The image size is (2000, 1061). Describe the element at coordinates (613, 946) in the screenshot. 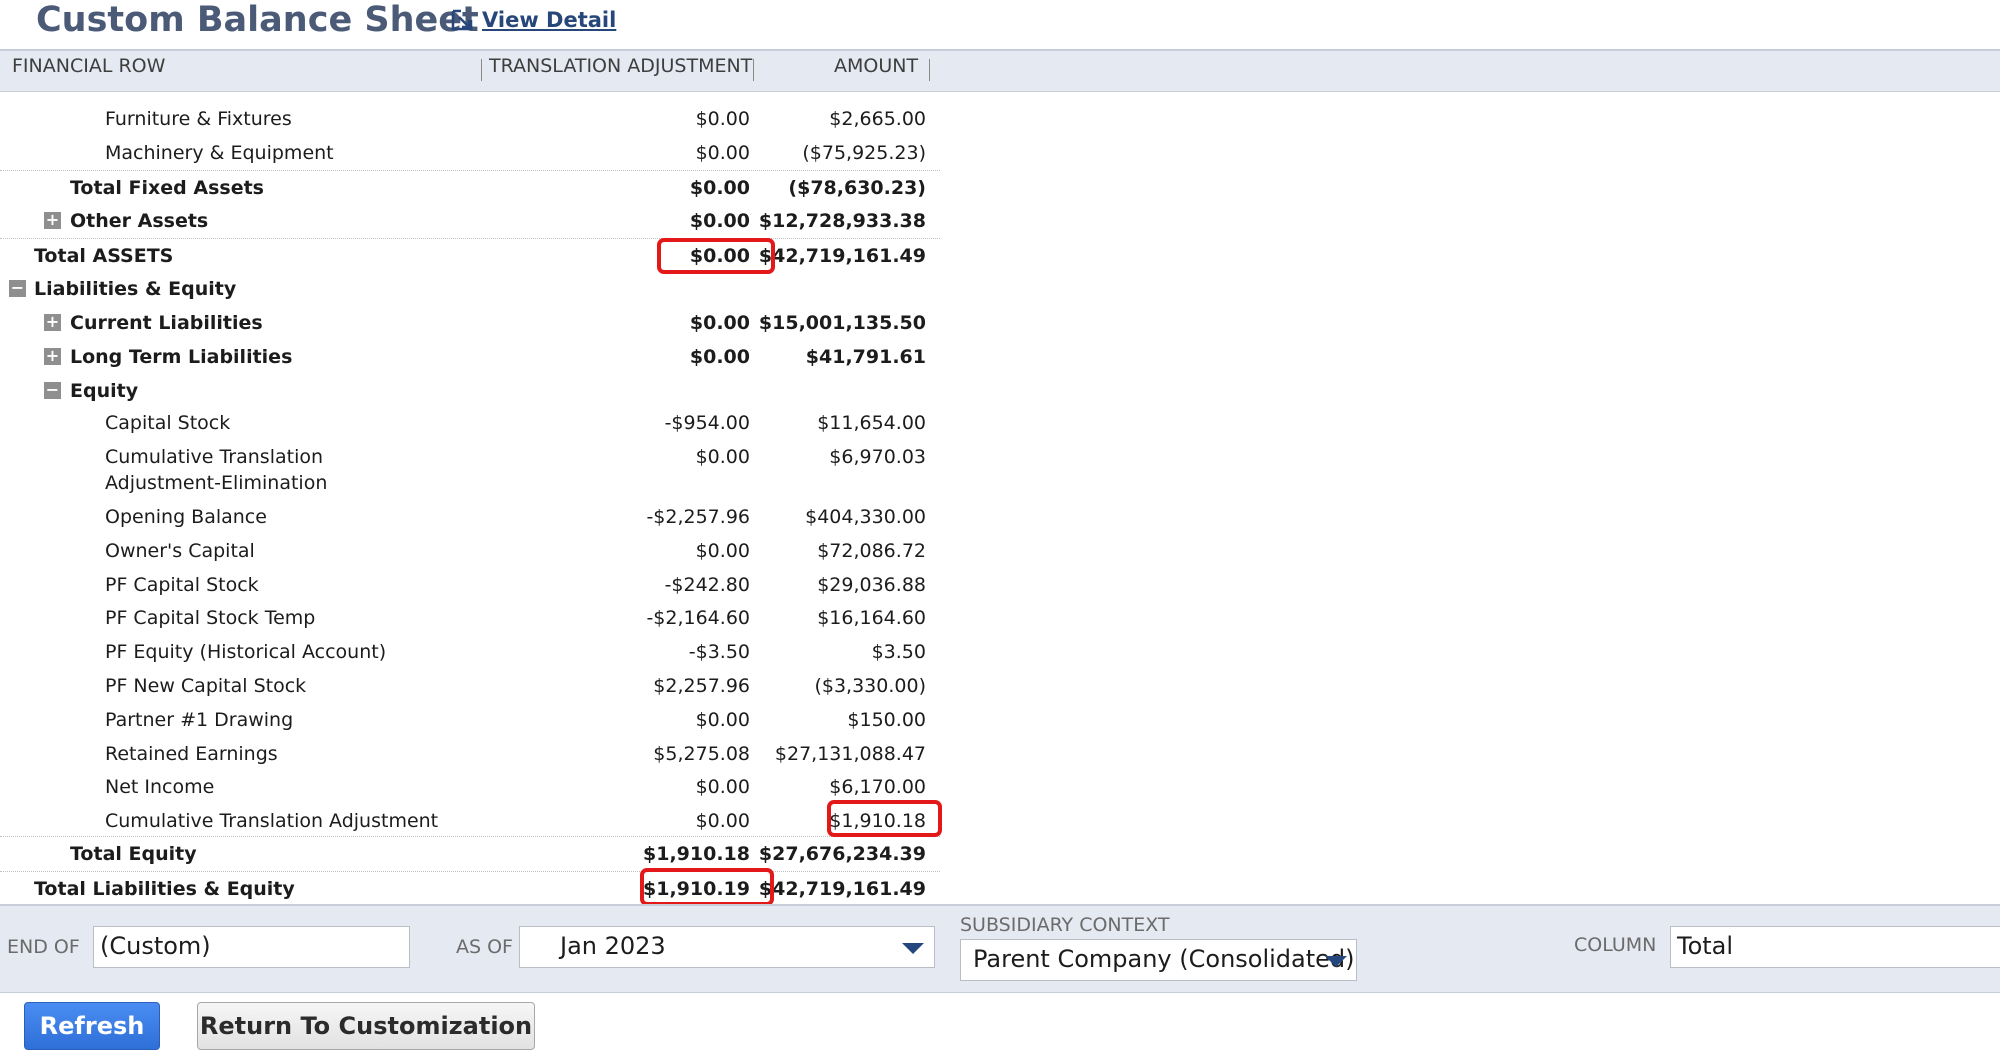

I see `as-of-value: Jan 2023` at that location.